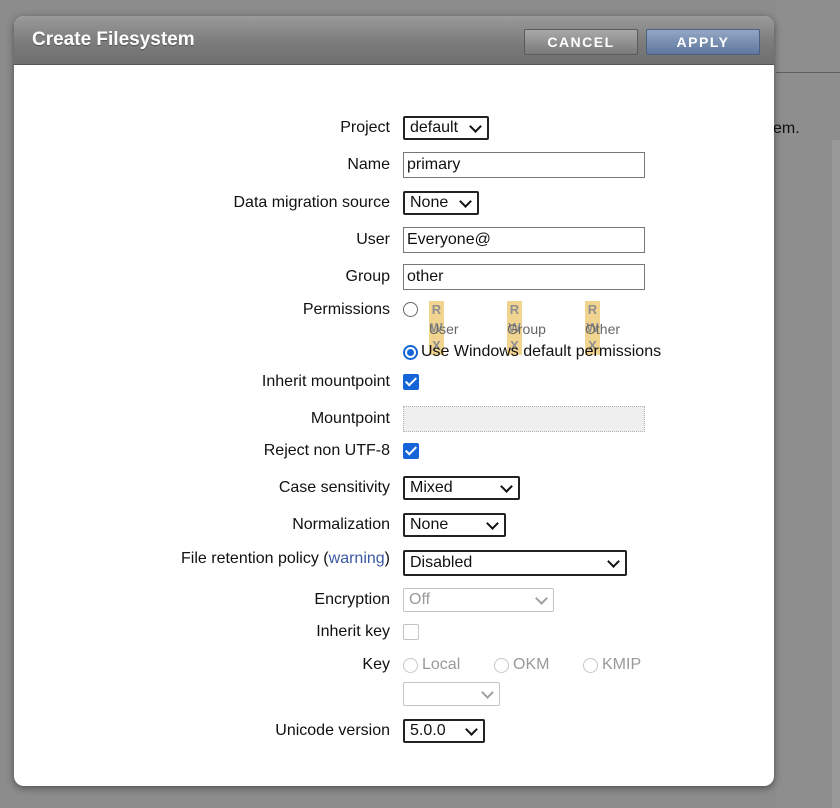  What do you see at coordinates (325, 381) in the screenshot?
I see `inherit-mountpoint-label: Inherit mountpoint` at bounding box center [325, 381].